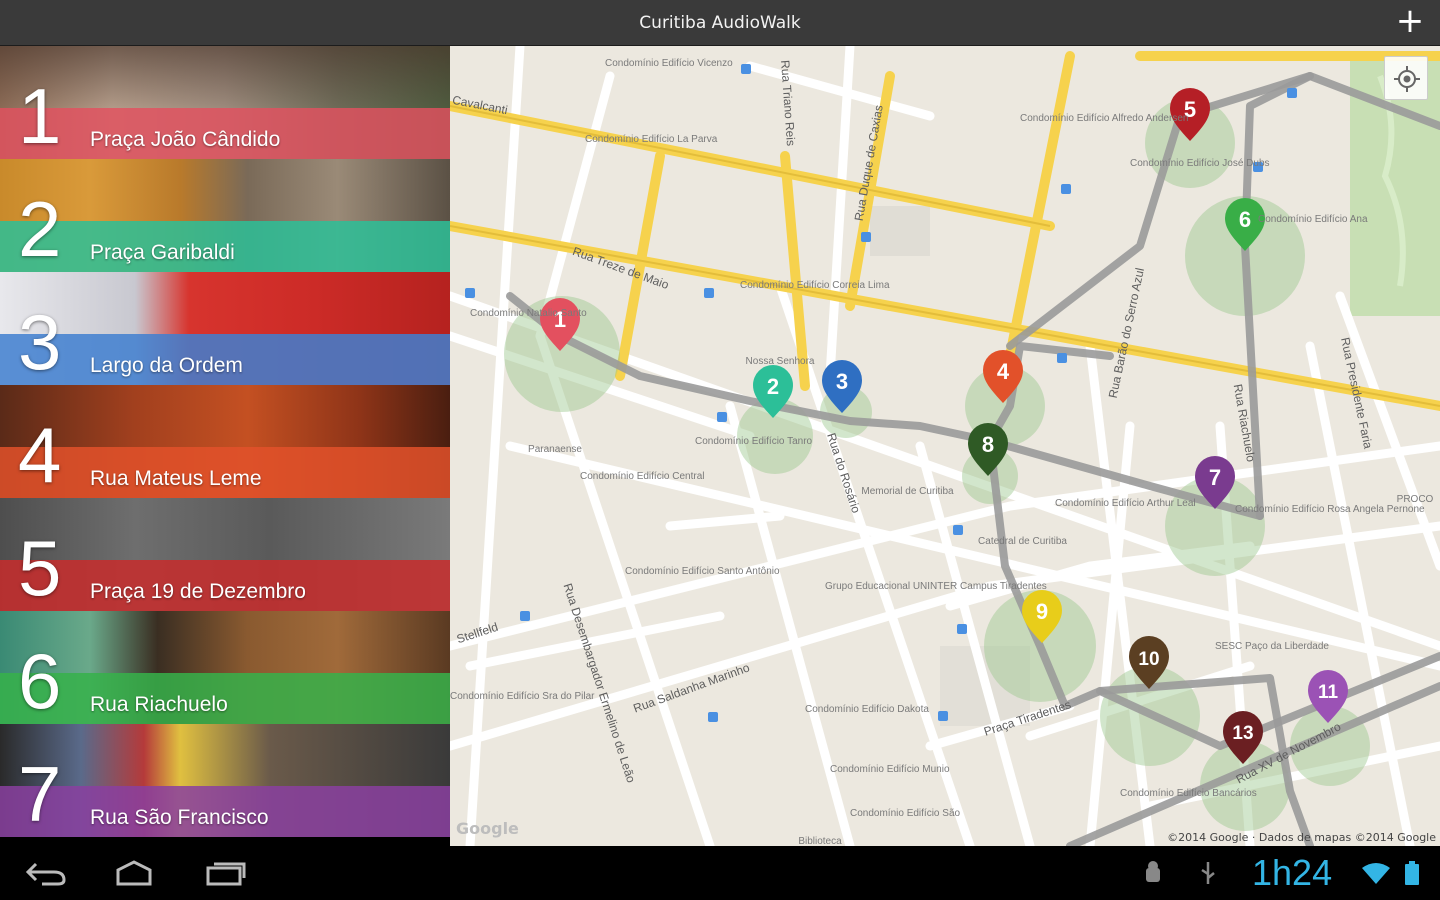 Image resolution: width=1440 pixels, height=900 pixels. Describe the element at coordinates (1415, 499) in the screenshot. I see `place-label: PROCO` at that location.